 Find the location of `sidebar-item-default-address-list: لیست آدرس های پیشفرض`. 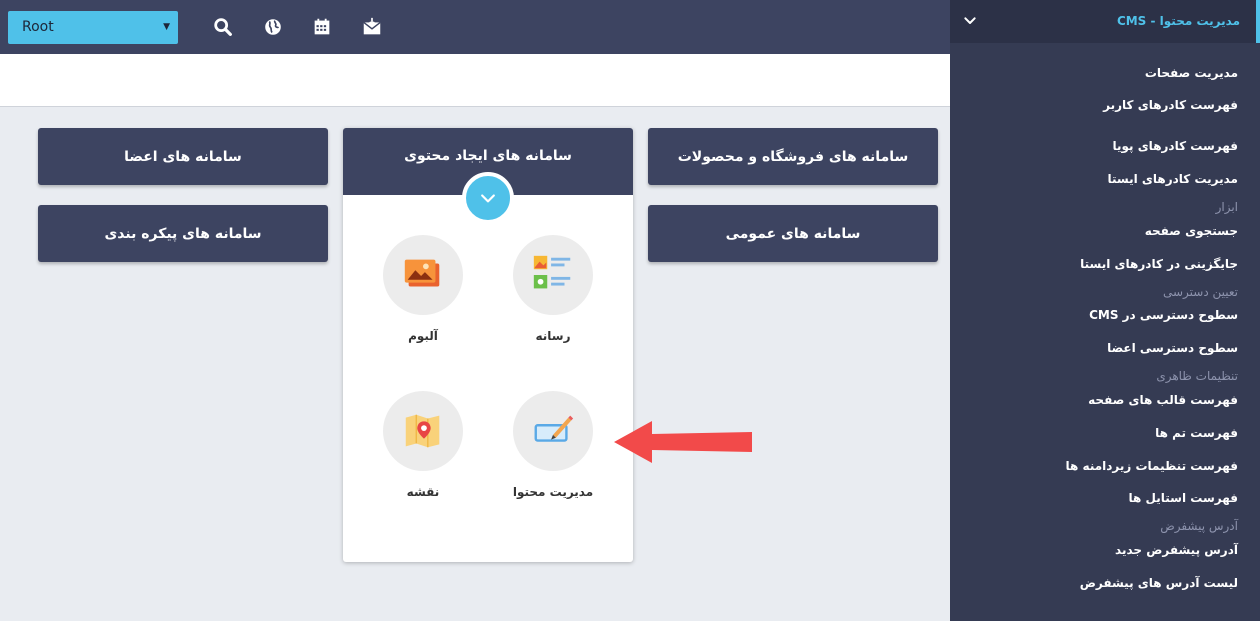

sidebar-item-default-address-list: لیست آدرس های پیشفرض is located at coordinates (1159, 583).